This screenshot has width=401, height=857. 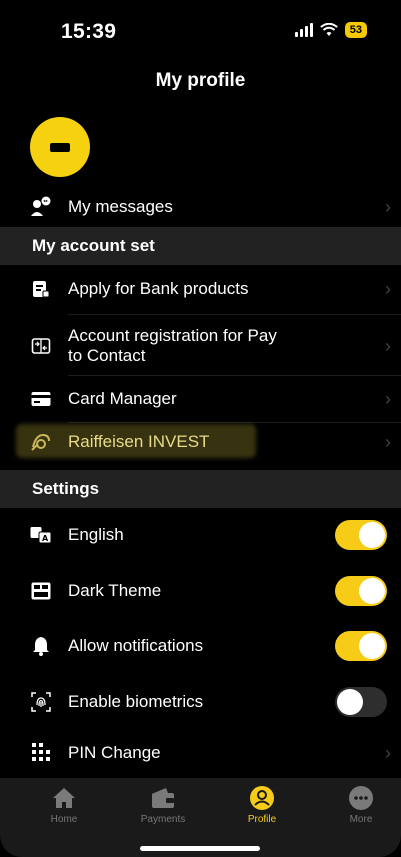 I want to click on language-icon: A, so click(x=41, y=535).